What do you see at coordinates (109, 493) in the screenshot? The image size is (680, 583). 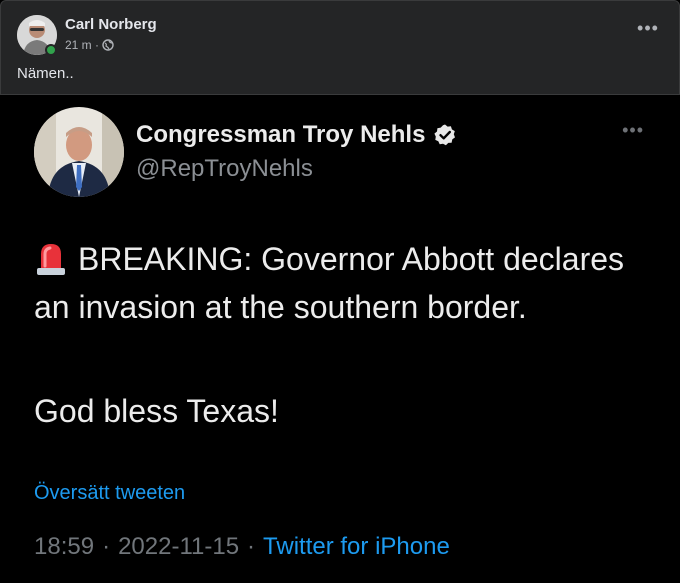 I see `translate-tweet-link: Översätt tweeten` at bounding box center [109, 493].